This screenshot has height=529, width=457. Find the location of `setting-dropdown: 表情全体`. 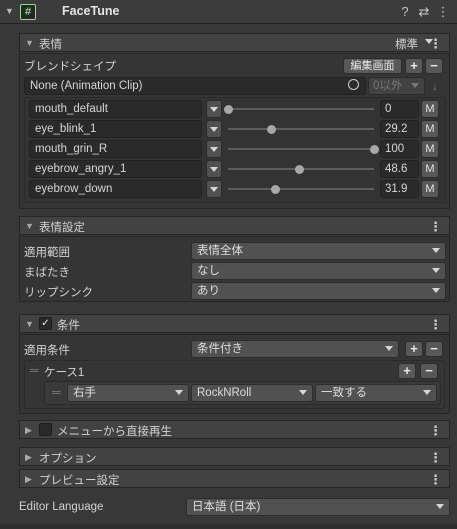

setting-dropdown: 表情全体 is located at coordinates (318, 251).